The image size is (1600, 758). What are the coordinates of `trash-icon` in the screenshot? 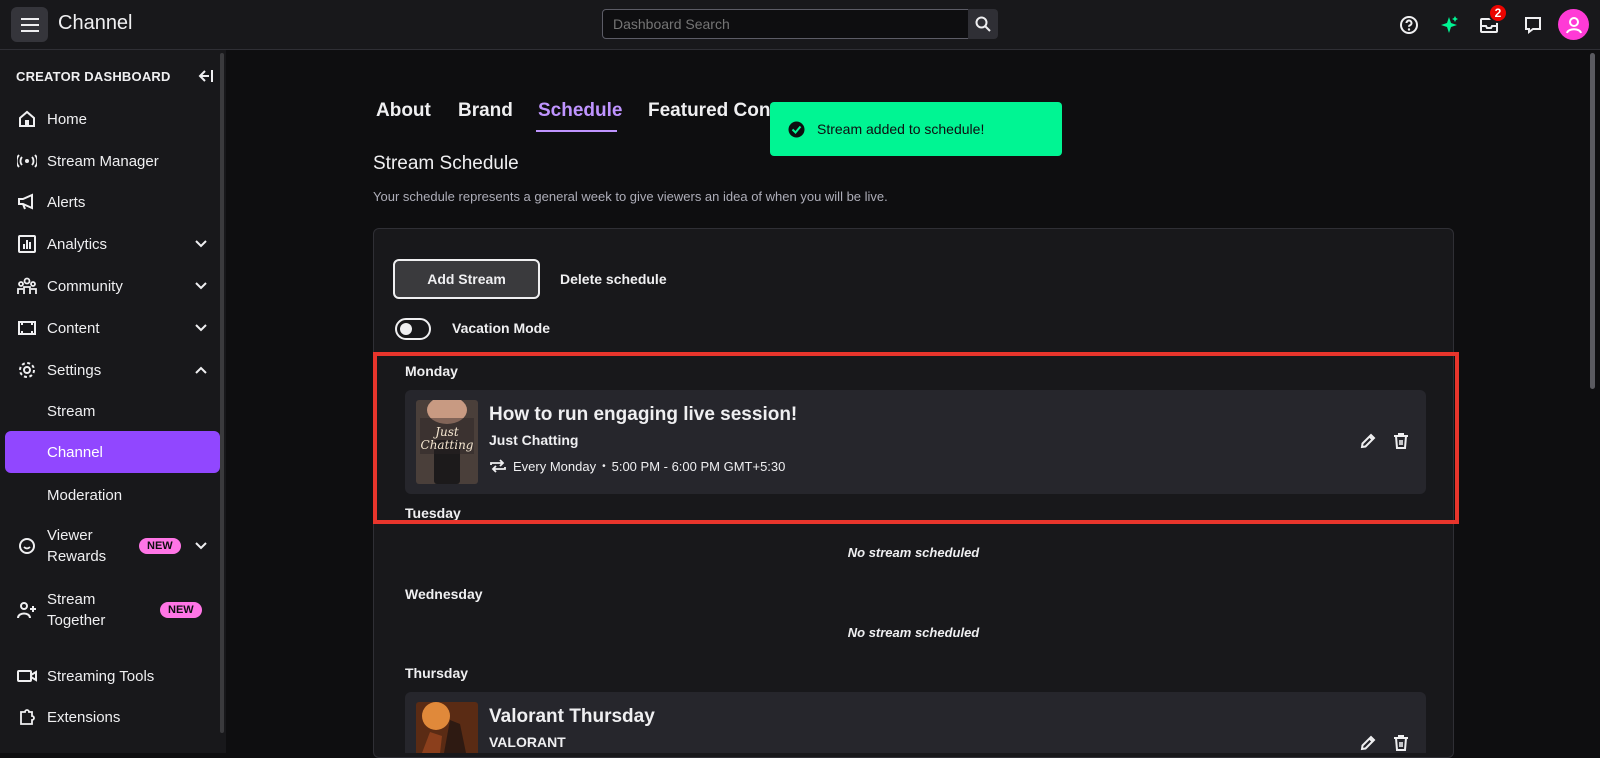 It's located at (1401, 743).